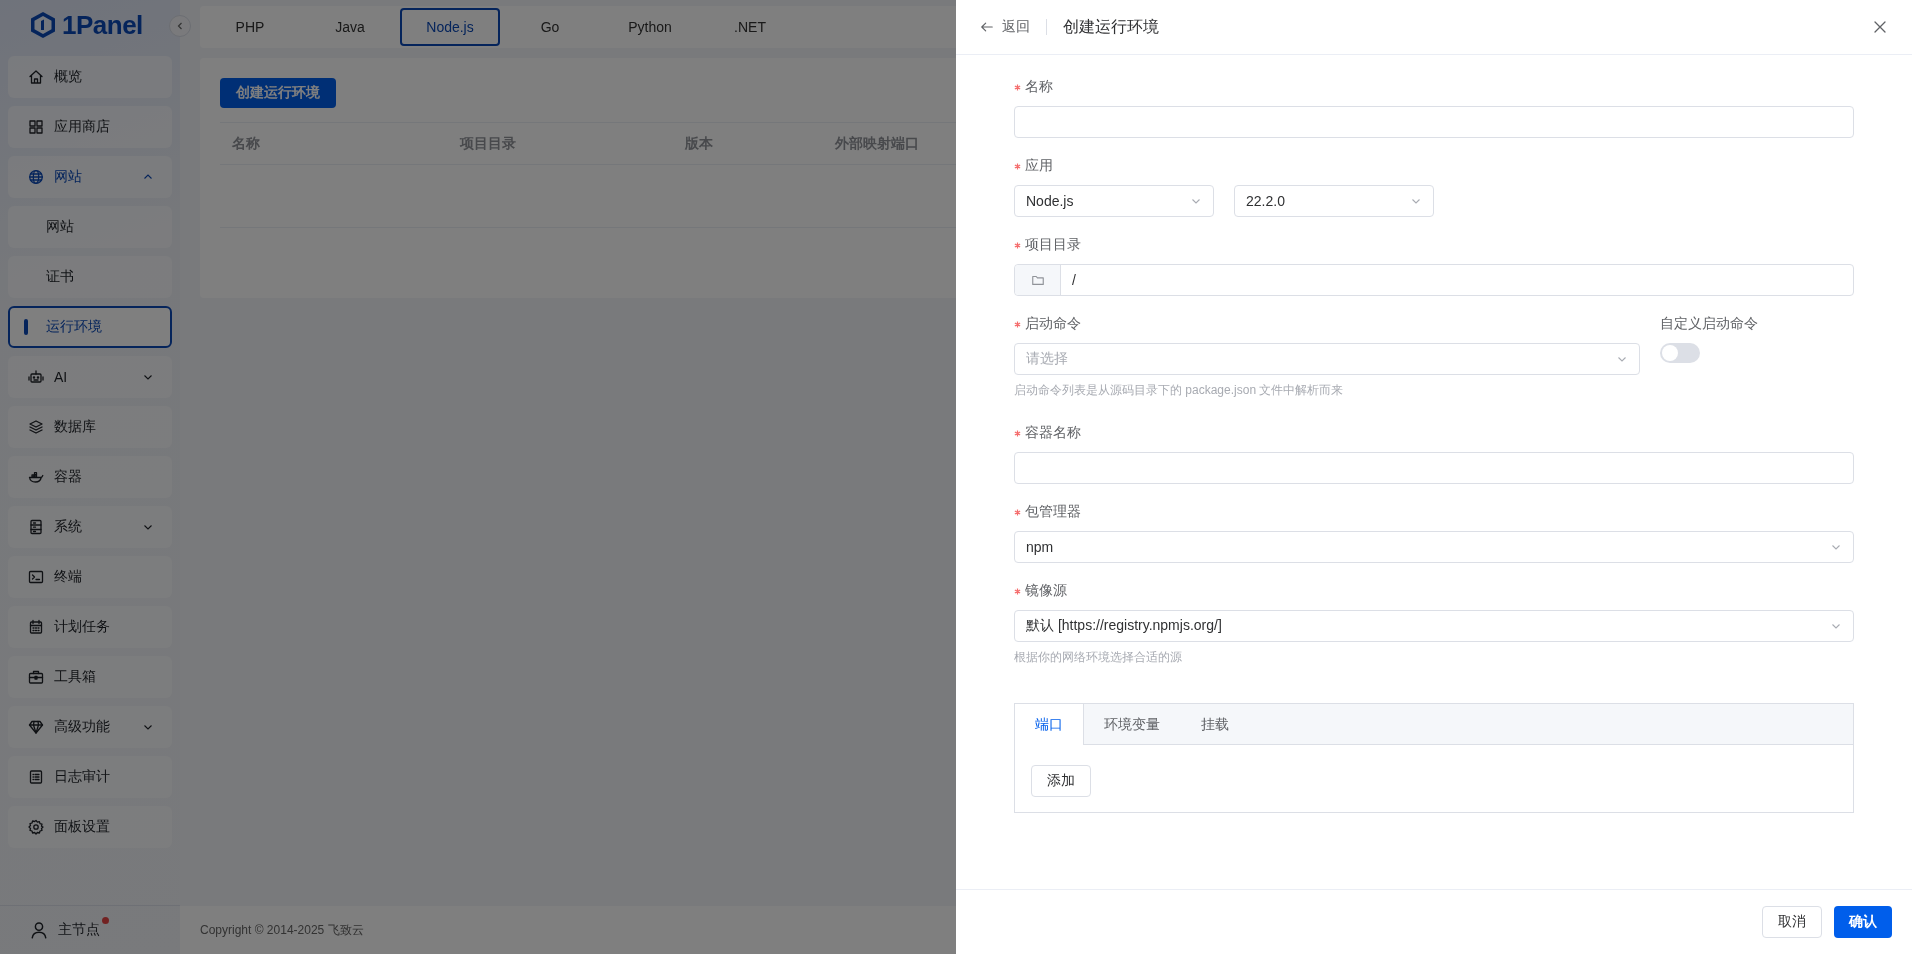 This screenshot has height=954, width=1912. What do you see at coordinates (1434, 626) in the screenshot?
I see `select-field: 默认 [https://registry.npmjs.org/]` at bounding box center [1434, 626].